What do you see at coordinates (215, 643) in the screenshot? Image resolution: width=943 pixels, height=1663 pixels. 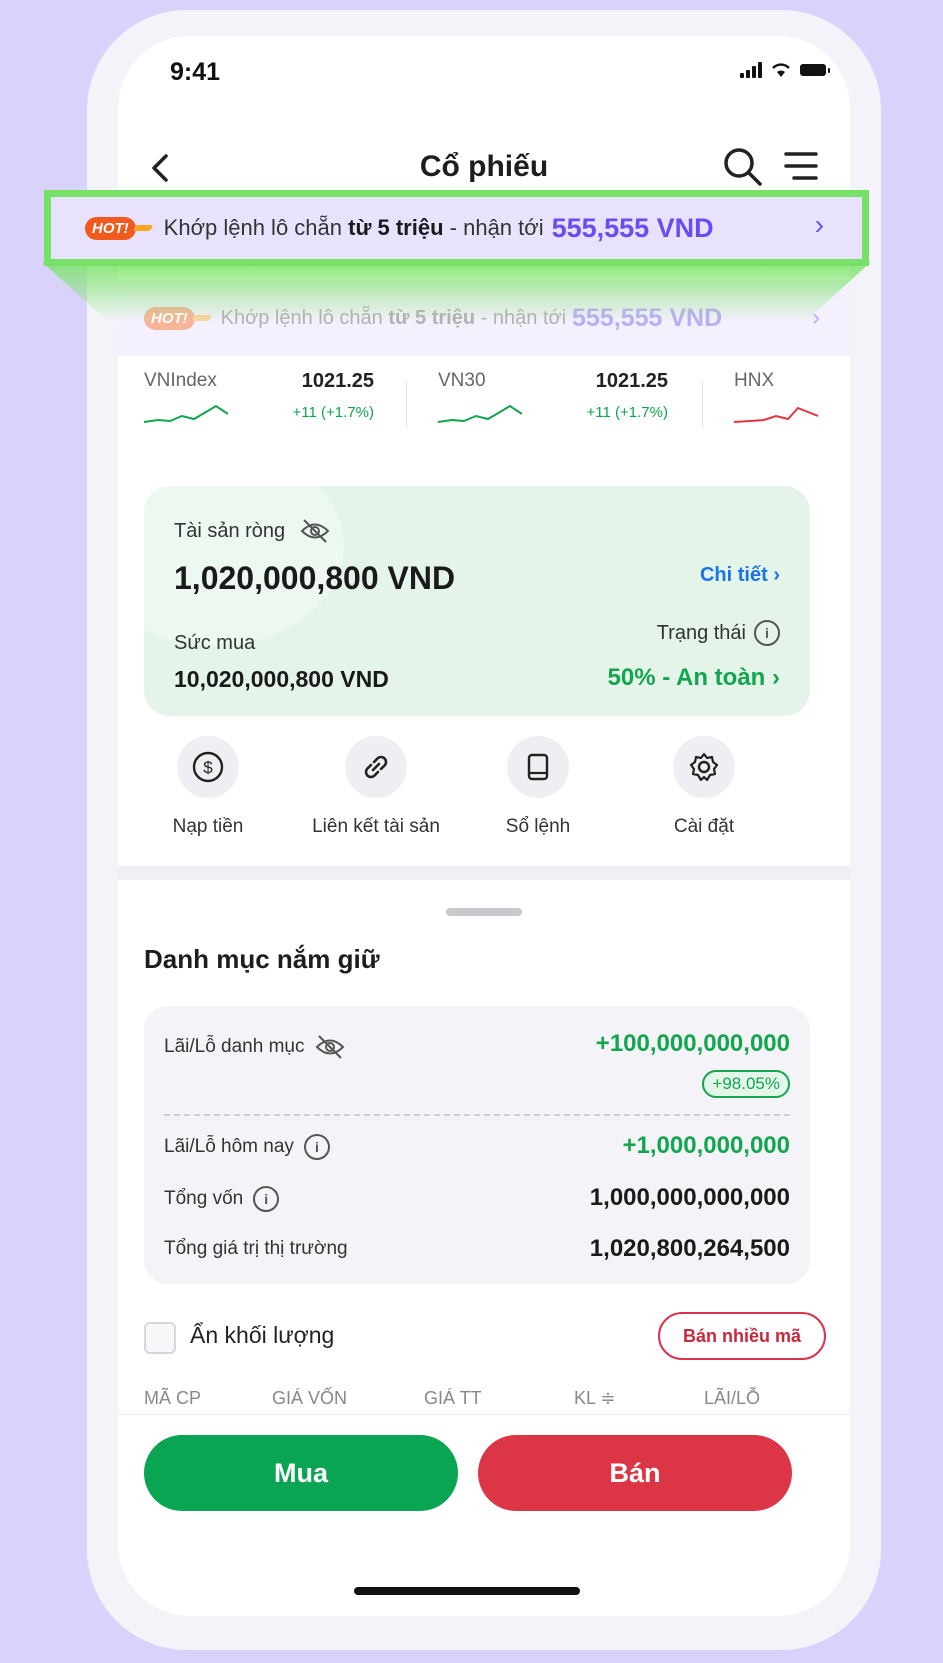 I see `buying-power-label: Sức mua` at bounding box center [215, 643].